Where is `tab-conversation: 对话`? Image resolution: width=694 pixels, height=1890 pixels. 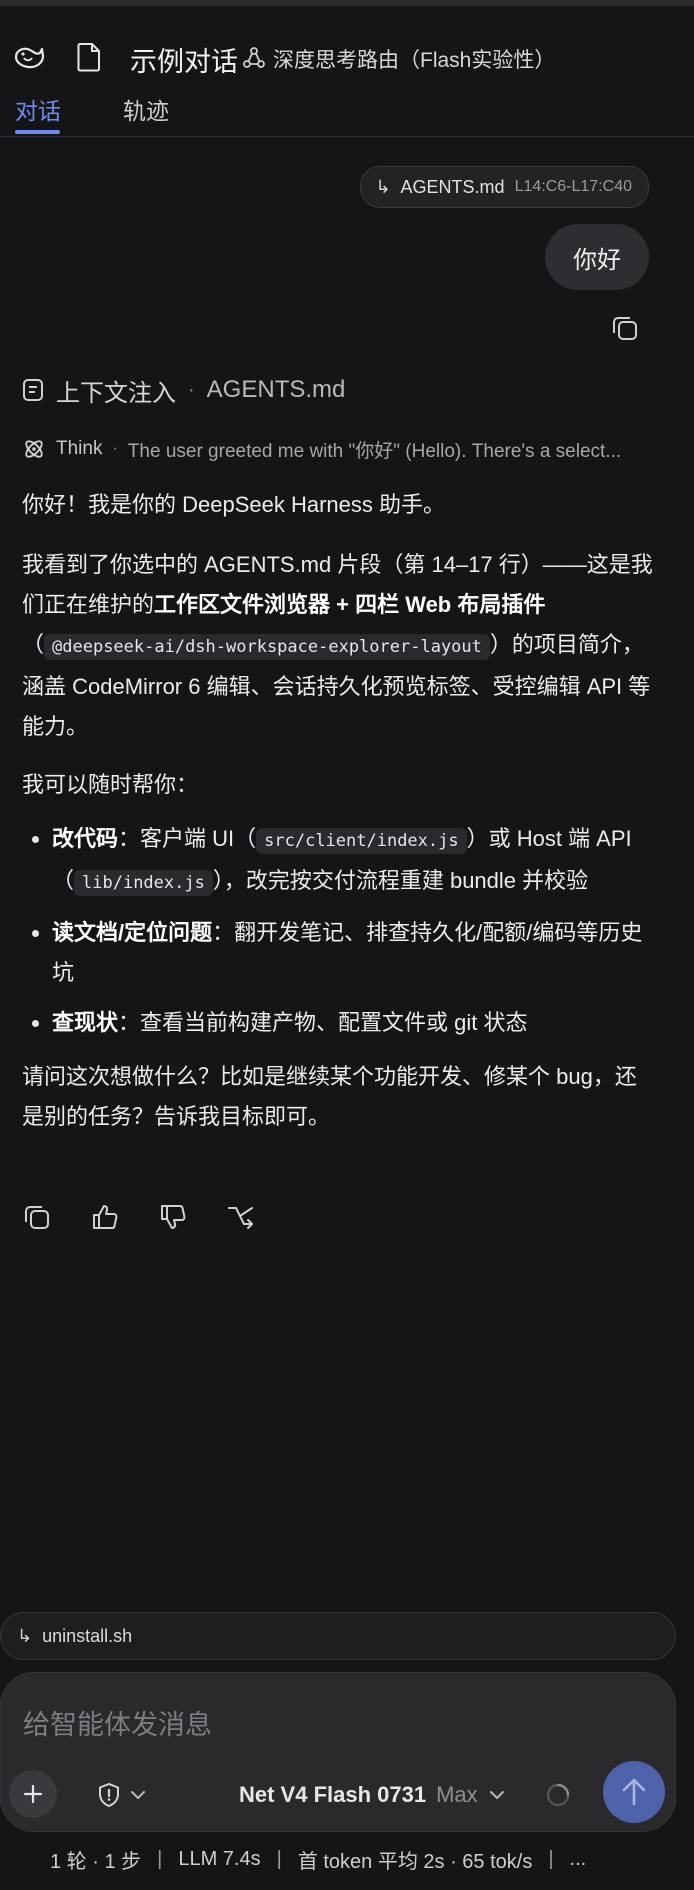 tab-conversation: 对话 is located at coordinates (38, 109).